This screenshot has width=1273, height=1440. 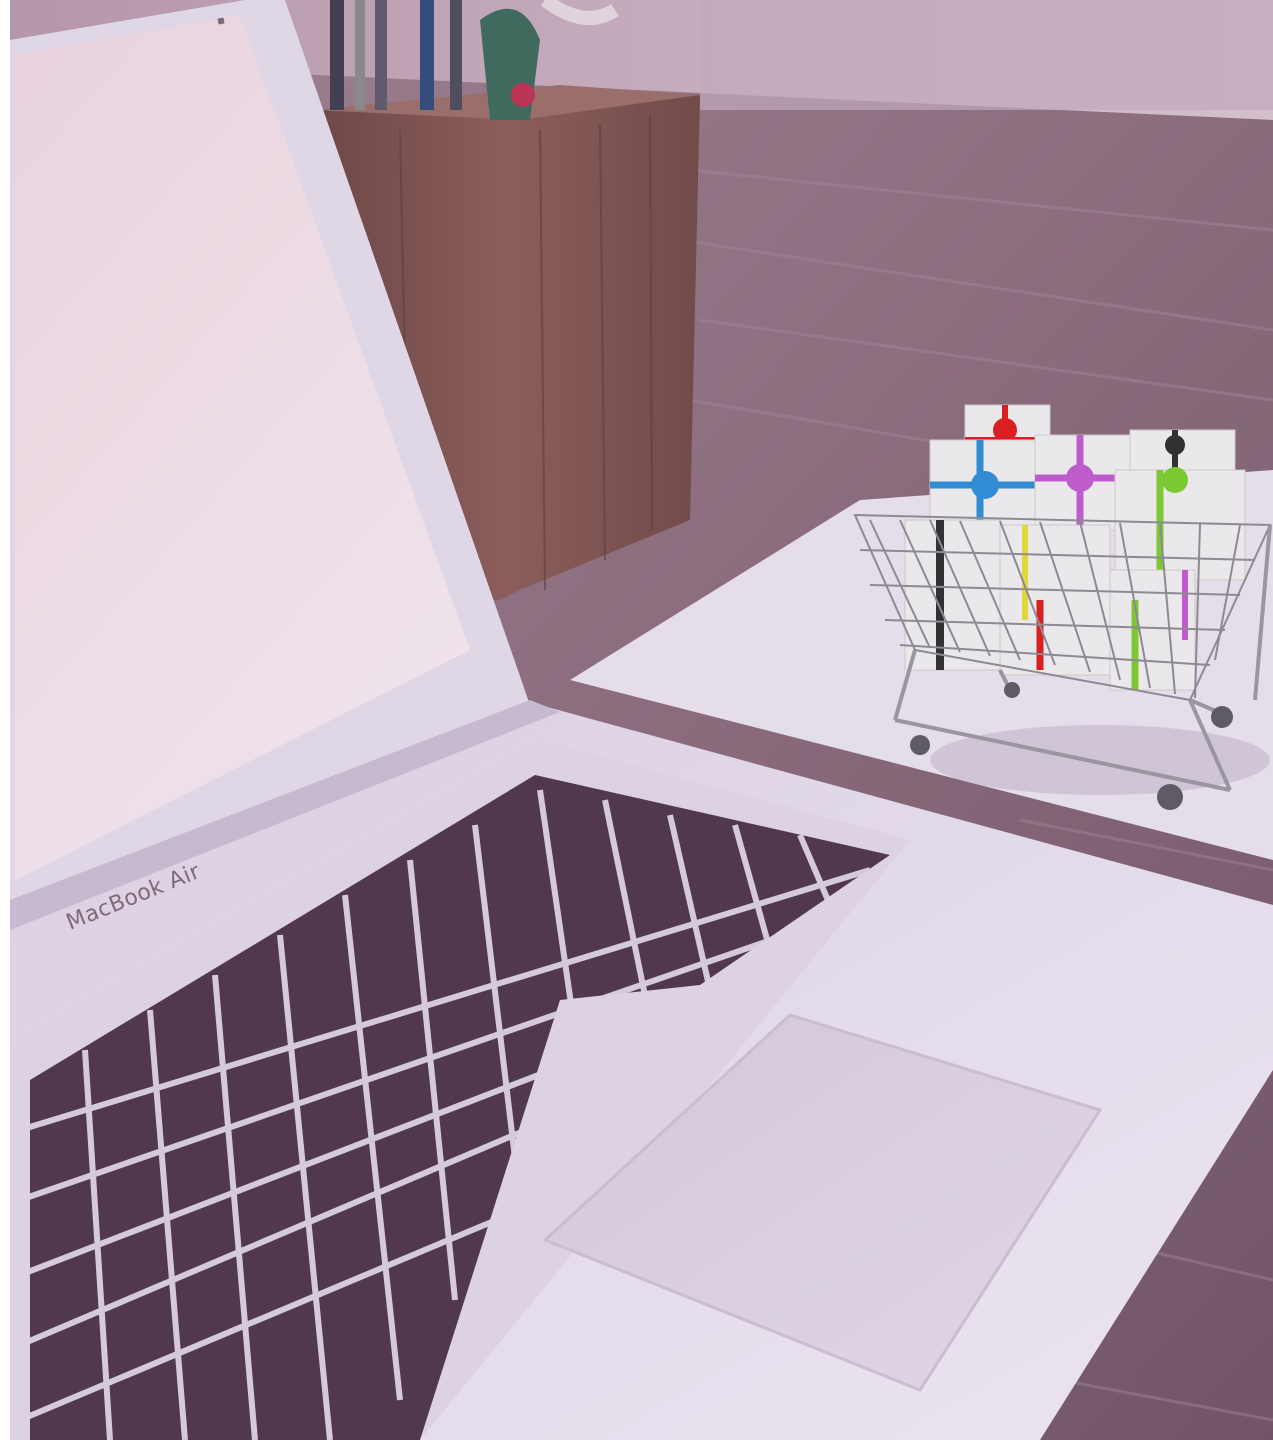 I want to click on left-border, so click(x=5, y=720).